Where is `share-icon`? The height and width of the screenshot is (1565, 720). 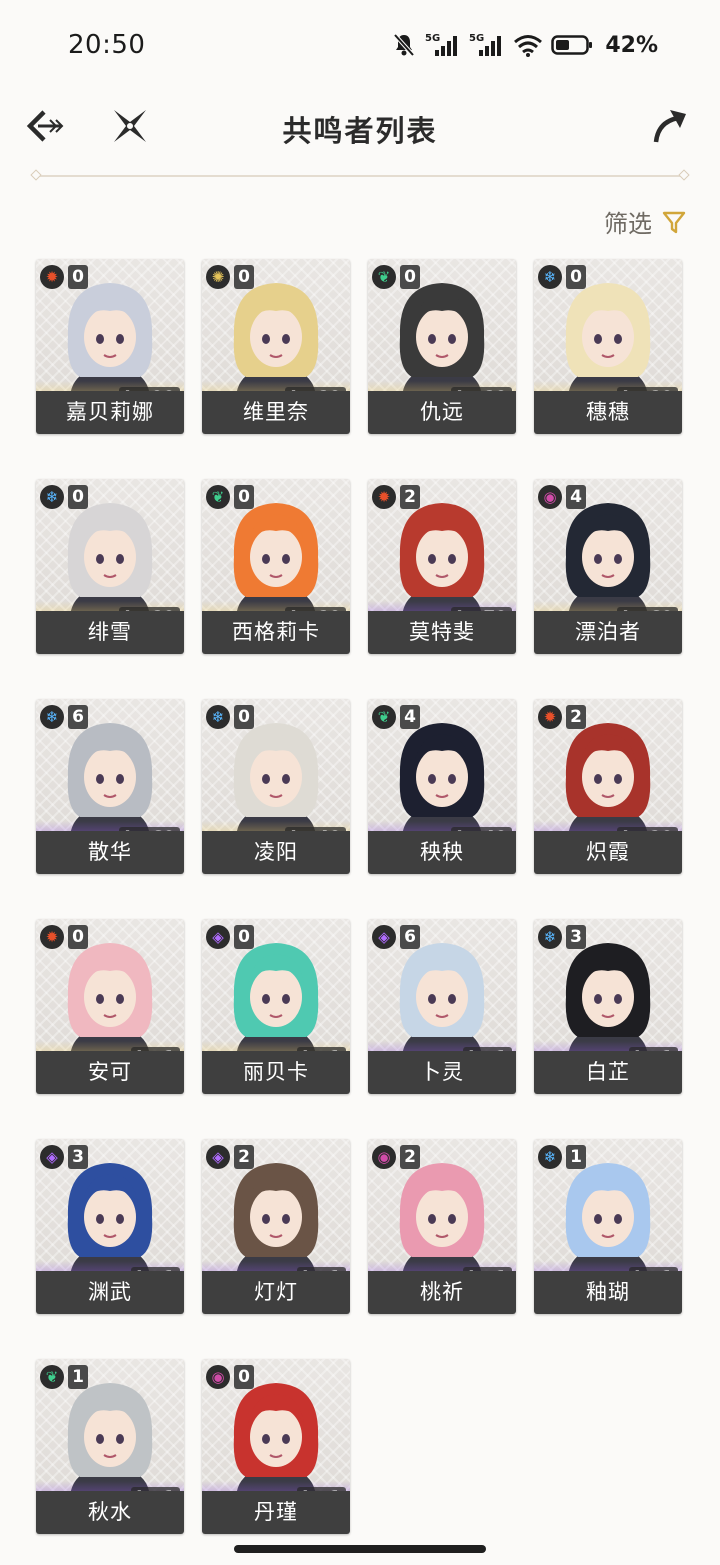 share-icon is located at coordinates (670, 126).